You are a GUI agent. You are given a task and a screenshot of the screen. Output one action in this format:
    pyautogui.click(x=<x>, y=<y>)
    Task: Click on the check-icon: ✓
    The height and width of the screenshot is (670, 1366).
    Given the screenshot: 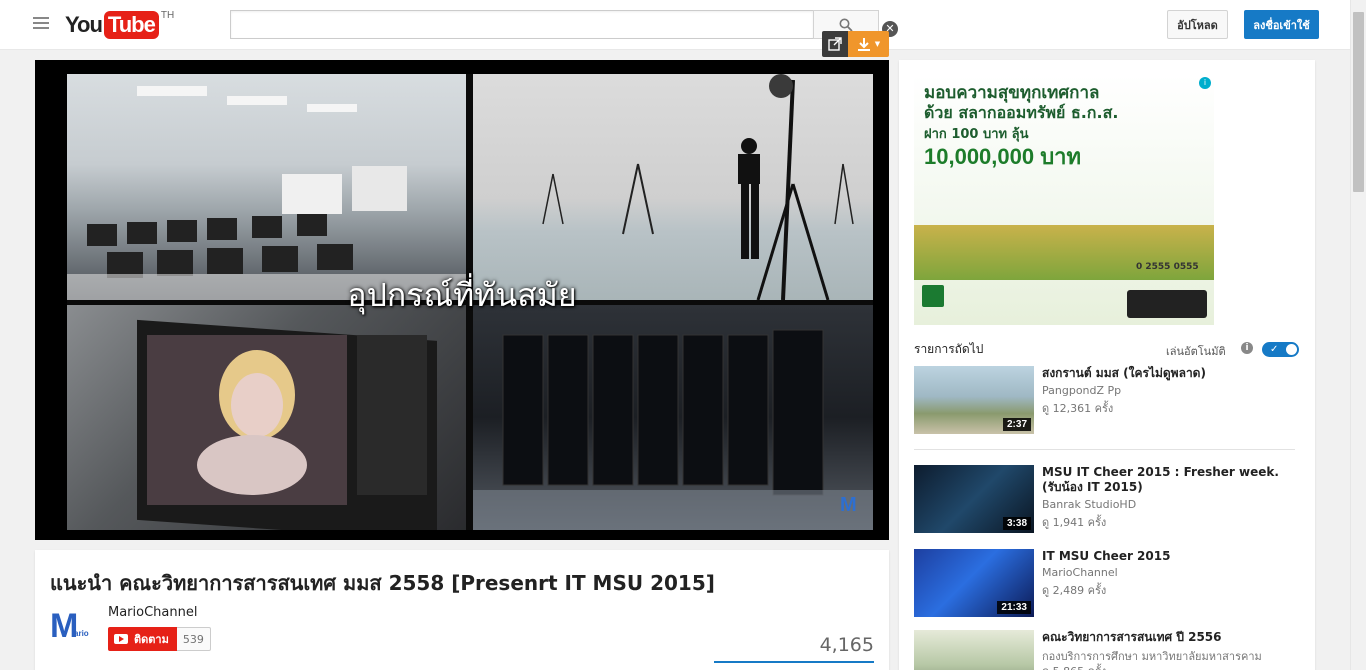 What is the action you would take?
    pyautogui.click(x=1274, y=349)
    